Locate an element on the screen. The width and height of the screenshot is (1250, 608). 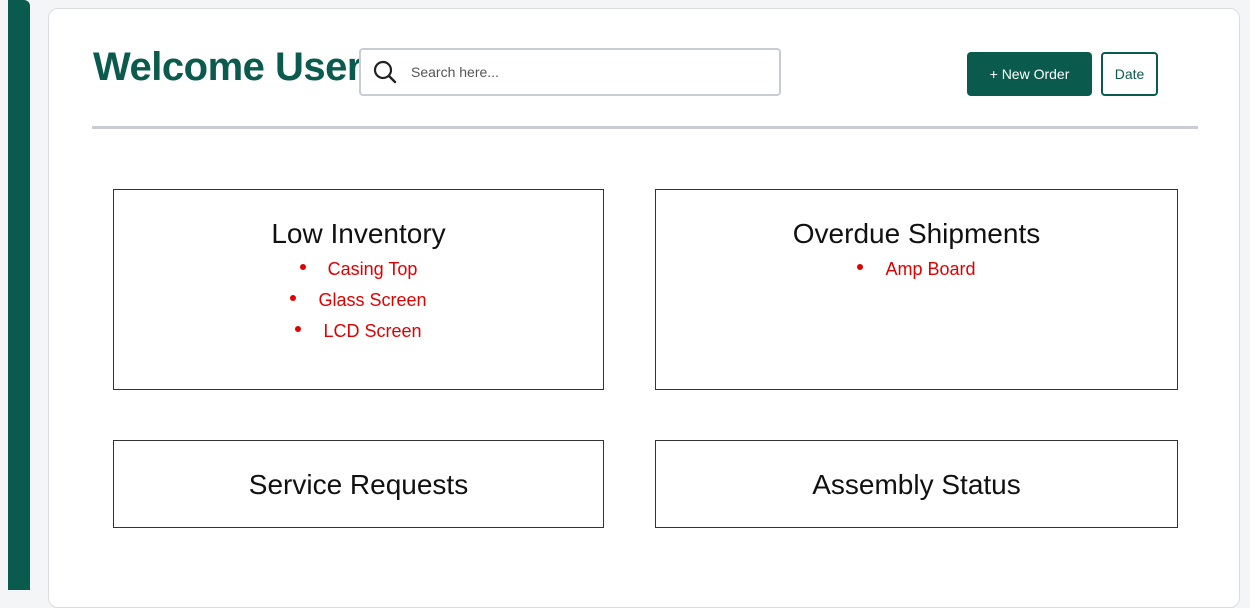
list-item-label: Amp Board is located at coordinates (930, 269).